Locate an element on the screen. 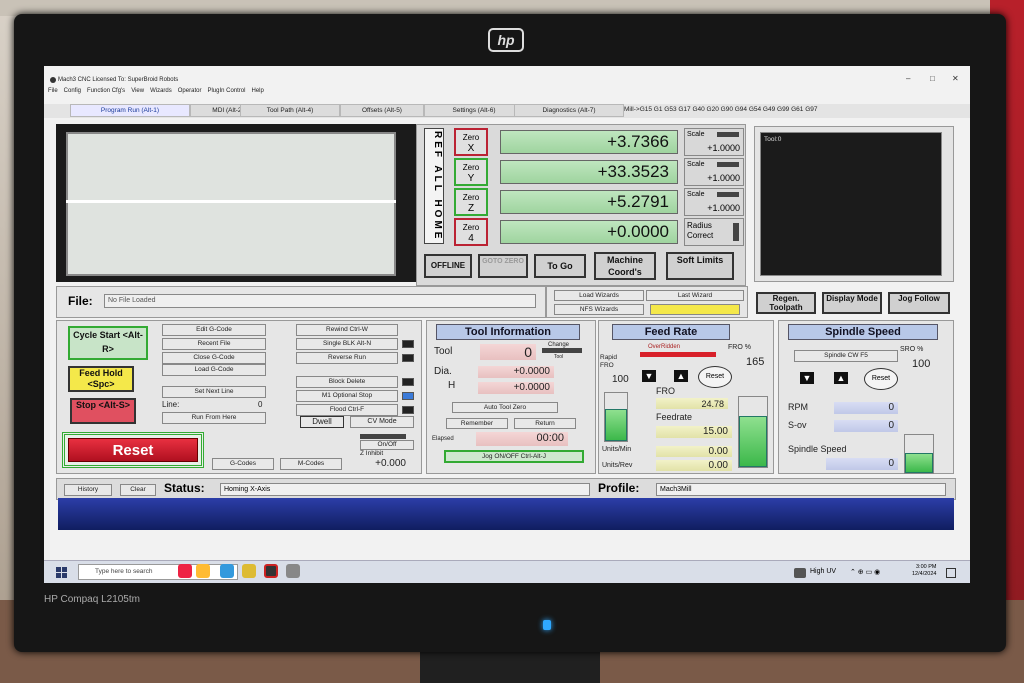 Image resolution: width=1024 pixels, height=683 pixels. status-value: Homing X-Axis is located at coordinates (405, 489).